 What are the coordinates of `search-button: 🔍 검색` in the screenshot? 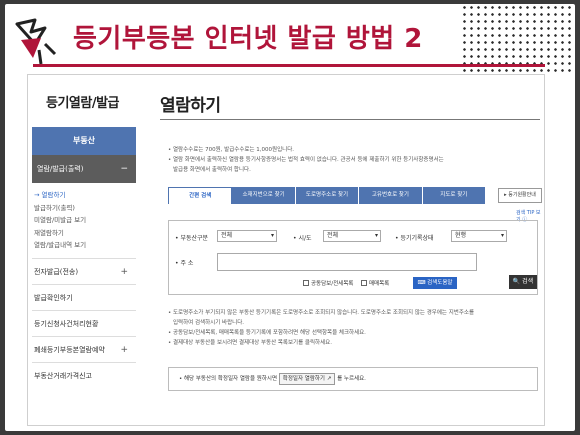 It's located at (523, 282).